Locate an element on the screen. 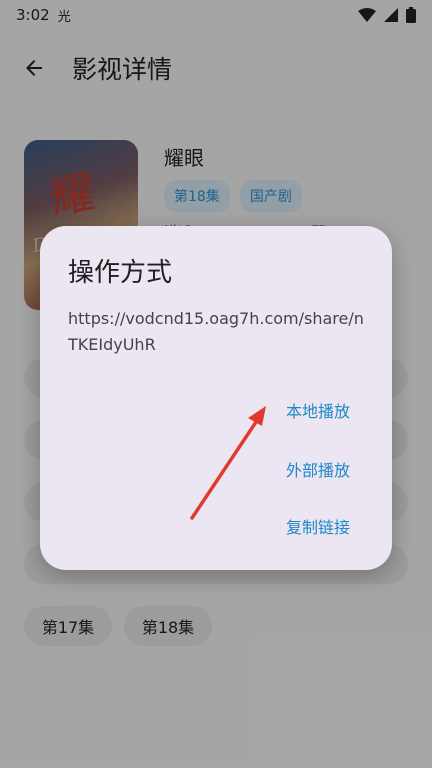 The image size is (432, 768). copy-link-button: 复制链接 is located at coordinates (318, 526).